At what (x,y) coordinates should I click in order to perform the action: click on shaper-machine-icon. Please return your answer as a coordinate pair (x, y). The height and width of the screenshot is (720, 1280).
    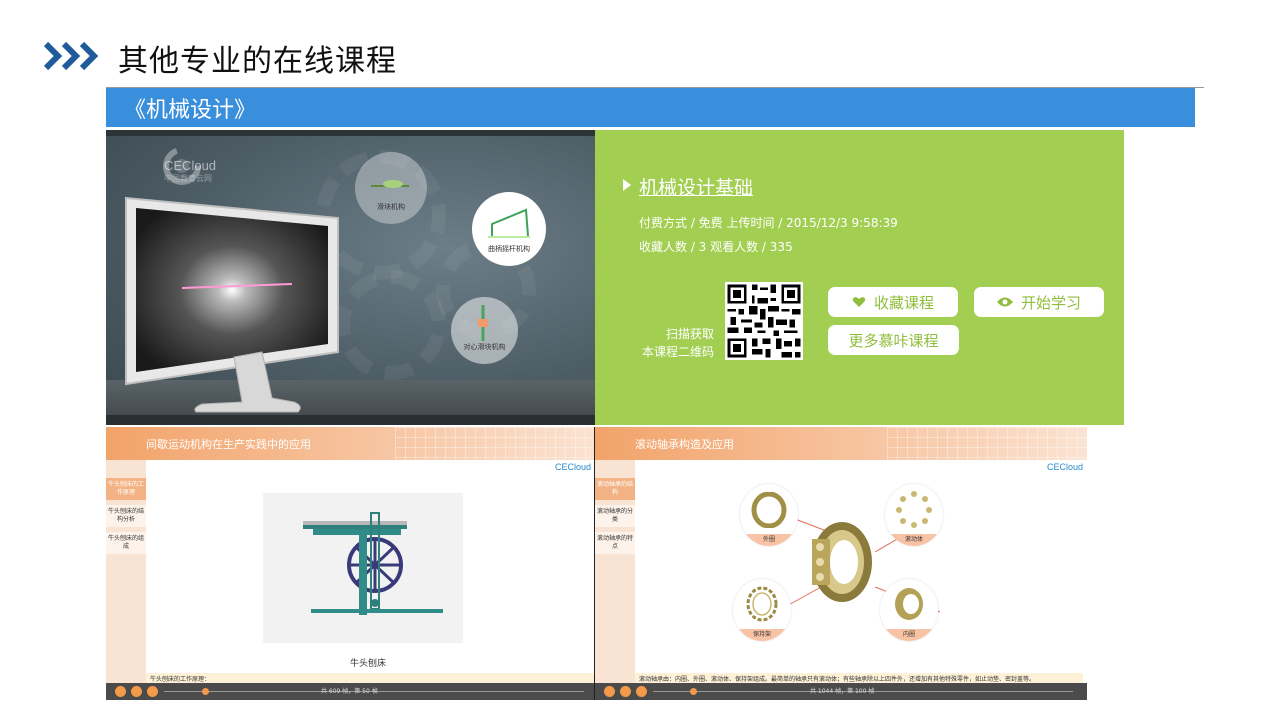
    Looking at the image, I should click on (373, 563).